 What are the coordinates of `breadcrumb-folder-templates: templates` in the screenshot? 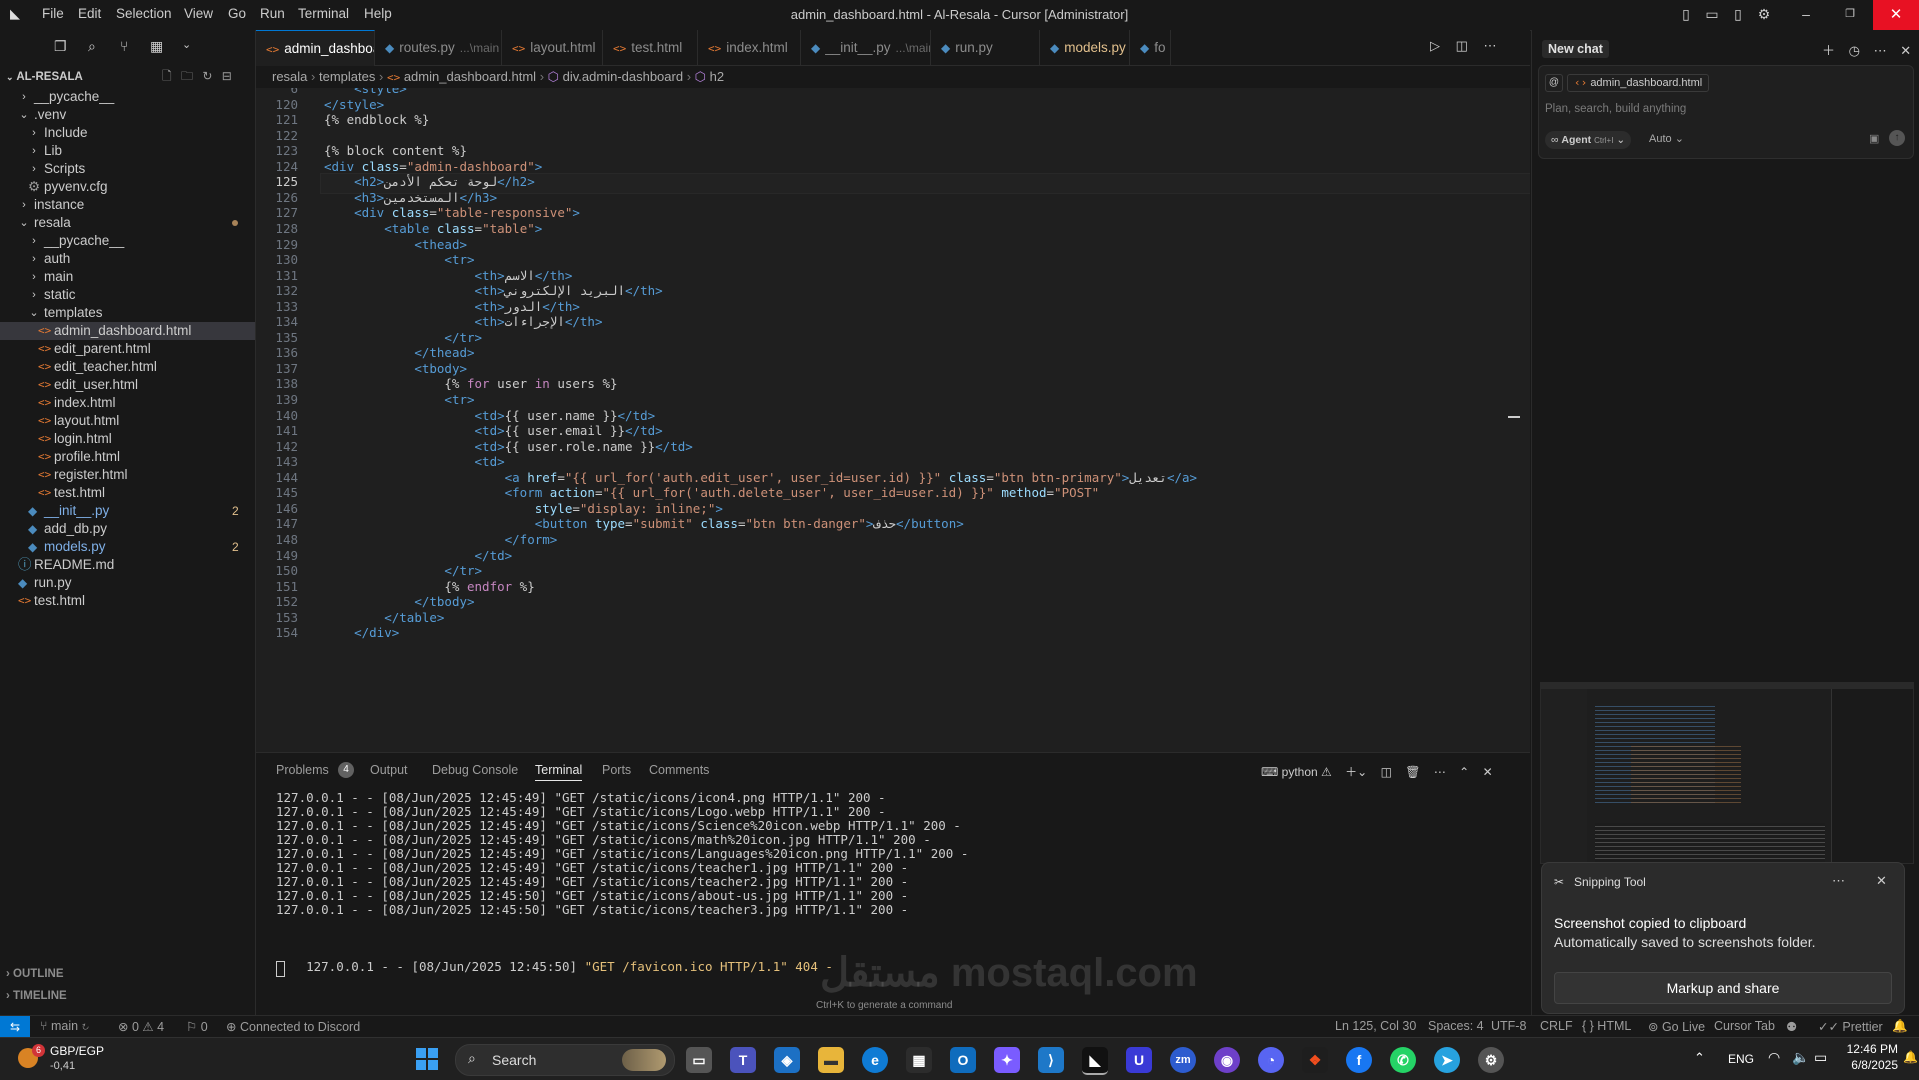 It's located at (347, 76).